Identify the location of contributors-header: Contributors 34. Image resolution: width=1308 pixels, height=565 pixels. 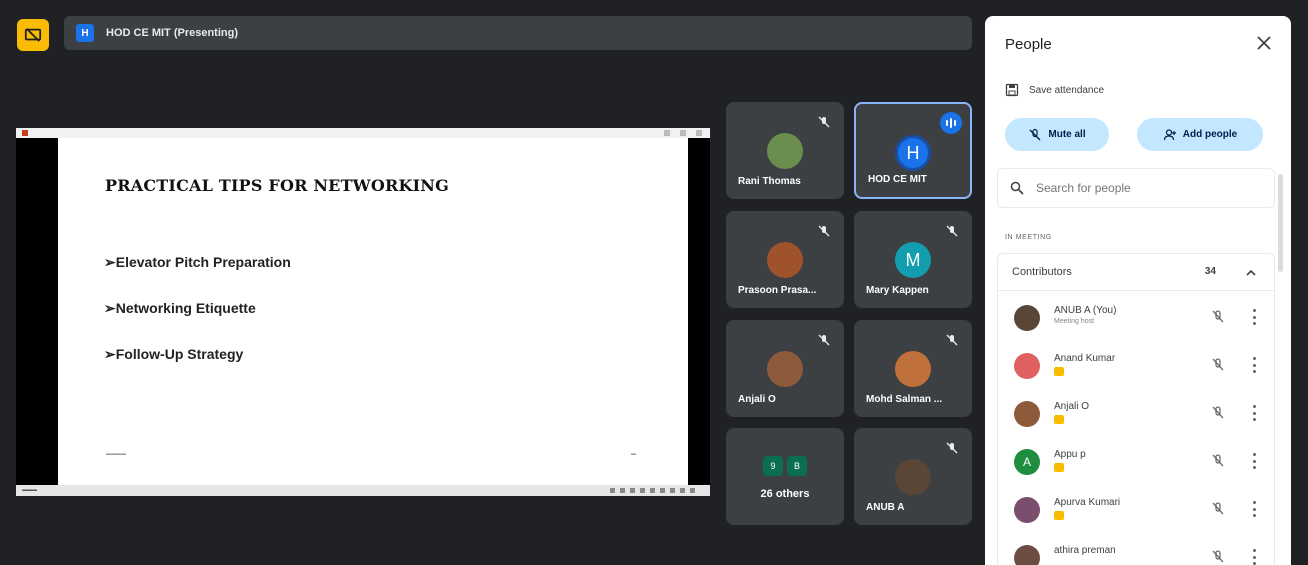
(1136, 272).